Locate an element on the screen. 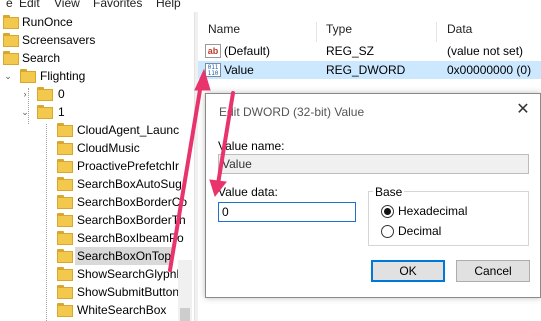 This screenshot has height=321, width=541. value-name-field: Value is located at coordinates (373, 164).